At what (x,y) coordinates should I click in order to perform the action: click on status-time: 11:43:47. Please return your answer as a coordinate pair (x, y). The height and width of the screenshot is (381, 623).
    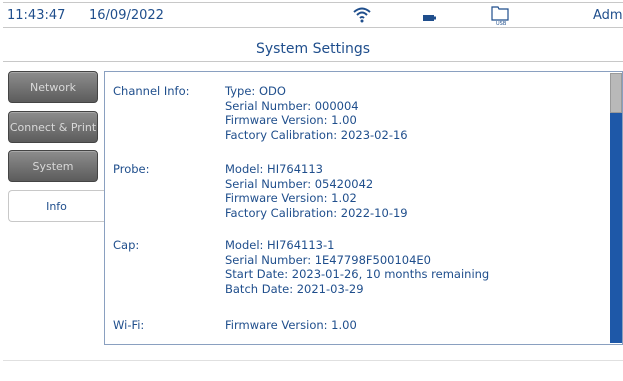
    Looking at the image, I should click on (36, 15).